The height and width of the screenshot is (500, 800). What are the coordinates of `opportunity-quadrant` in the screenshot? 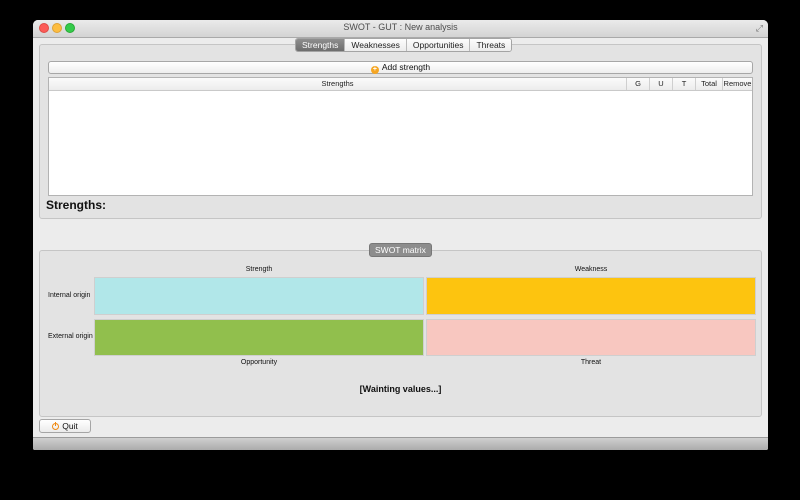 It's located at (259, 337).